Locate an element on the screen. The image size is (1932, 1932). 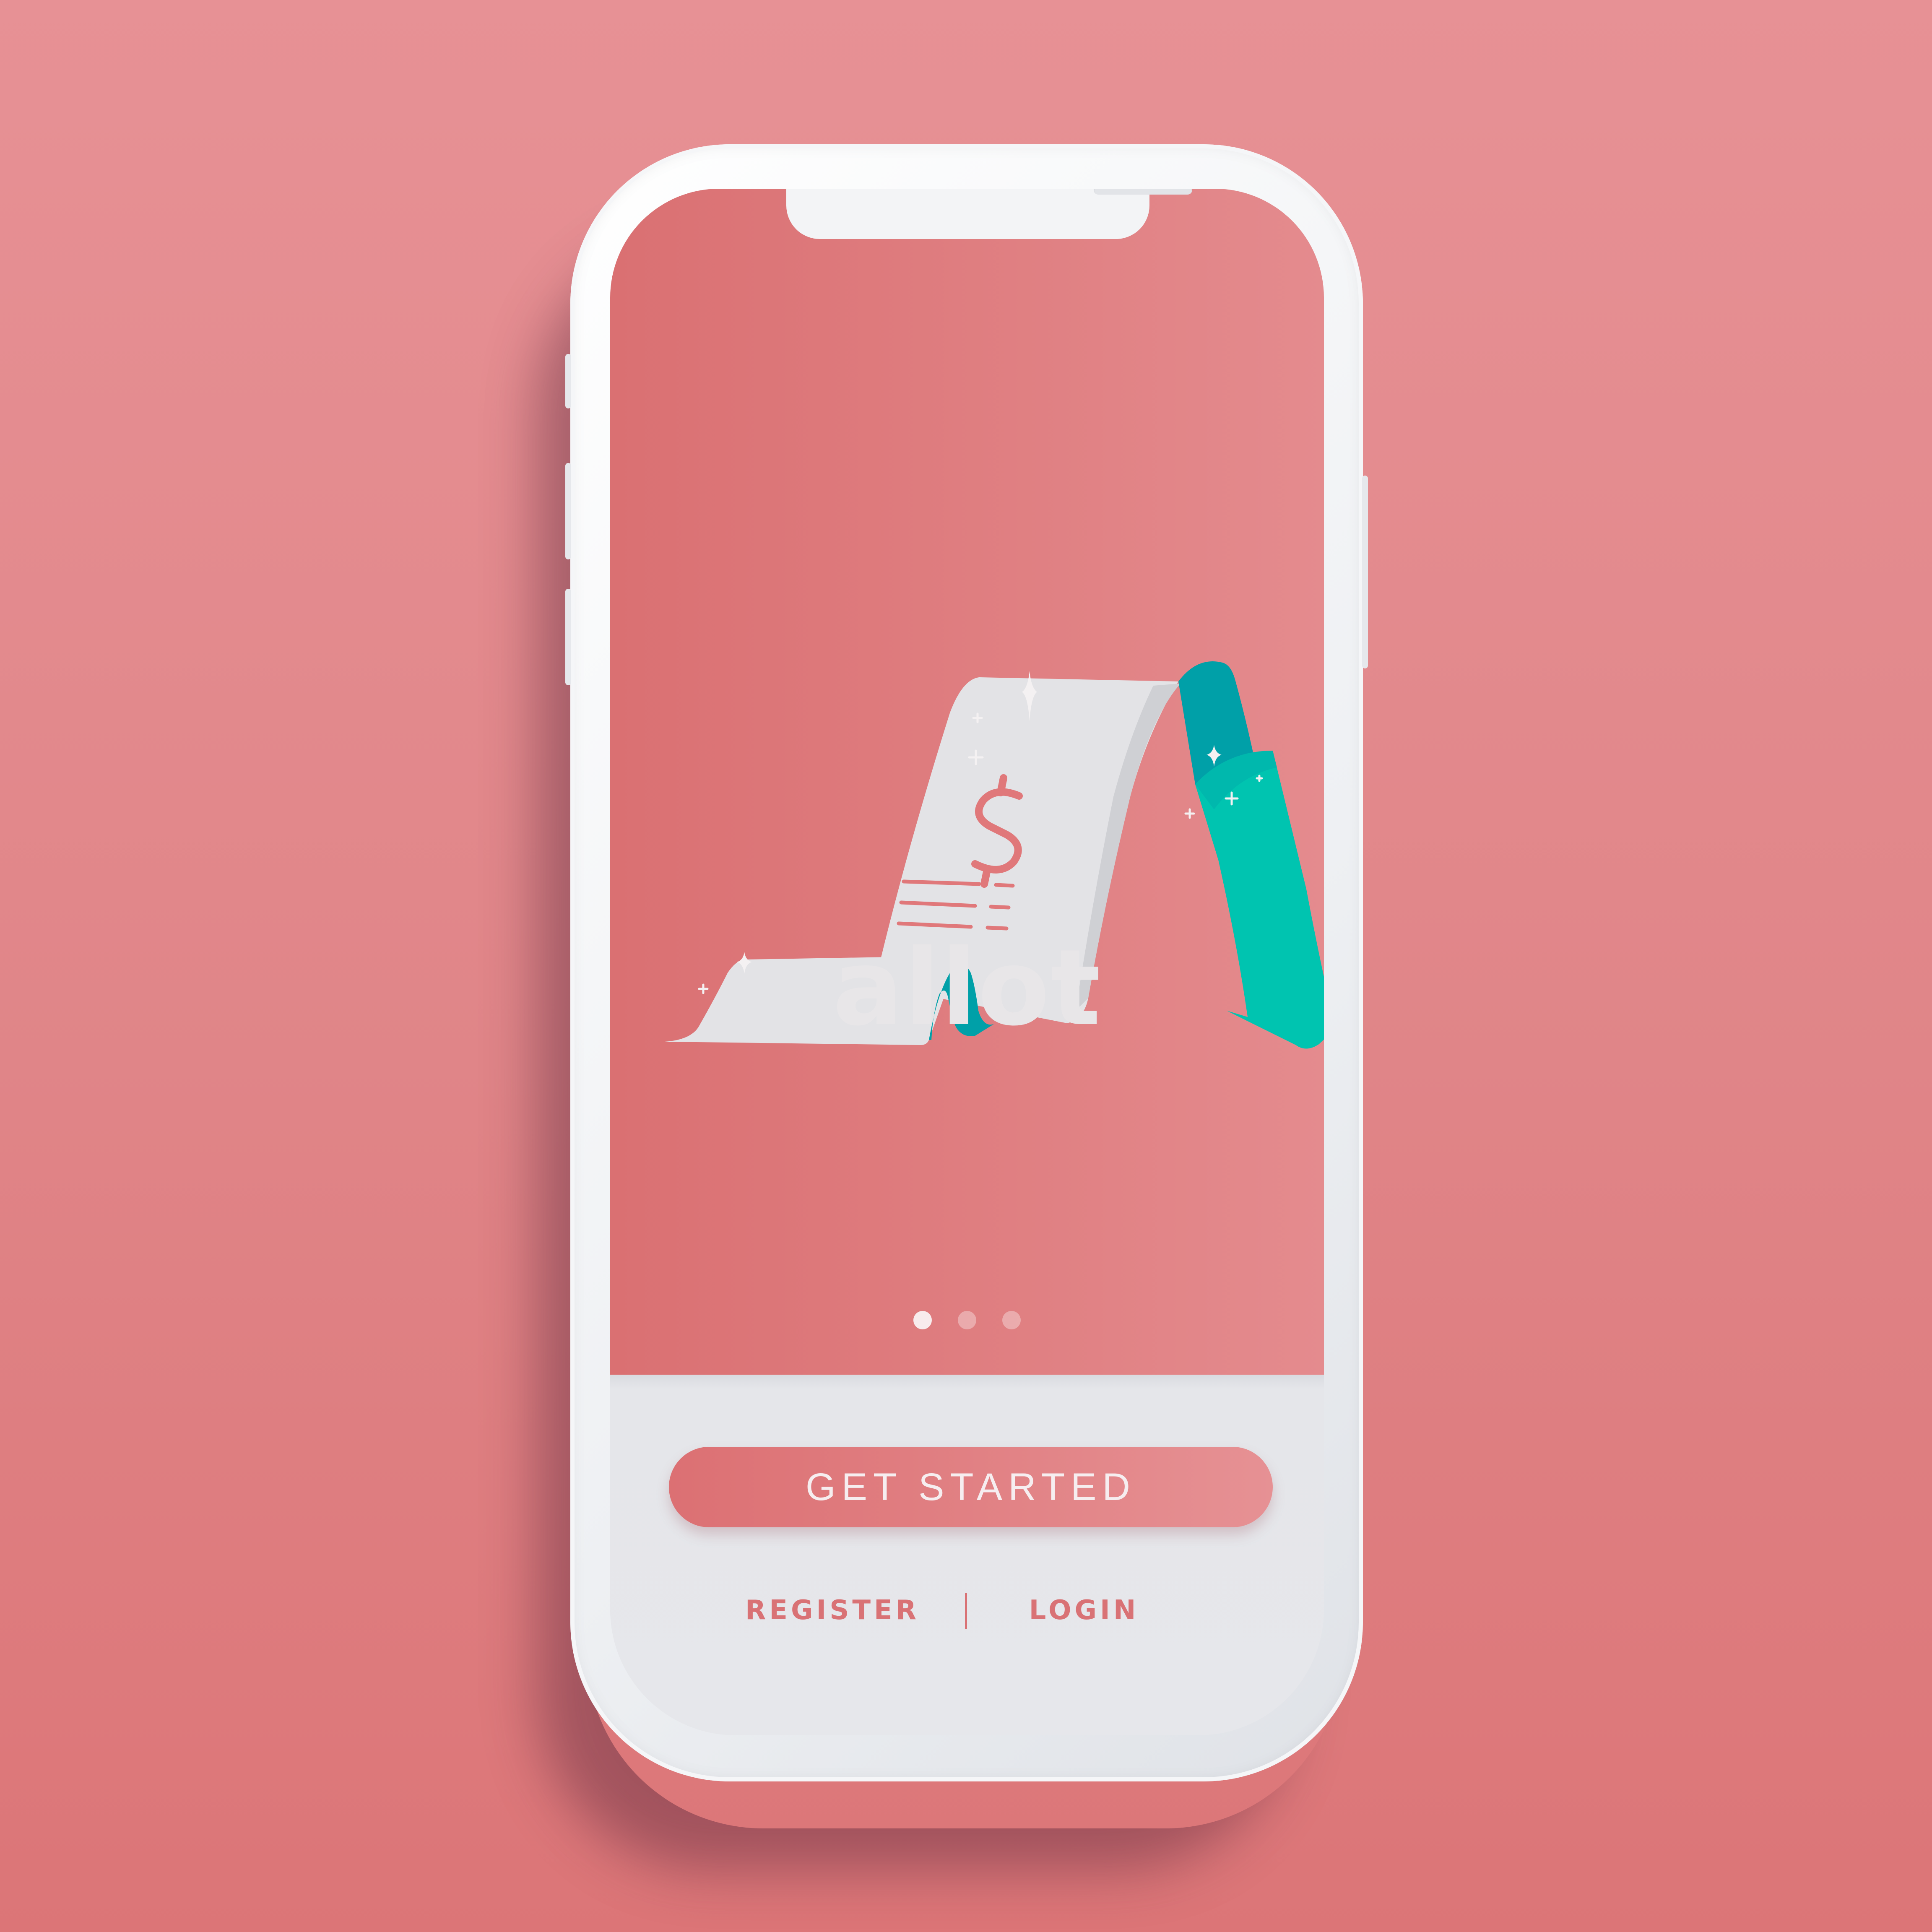
login-link: LOGIN is located at coordinates (1084, 1610).